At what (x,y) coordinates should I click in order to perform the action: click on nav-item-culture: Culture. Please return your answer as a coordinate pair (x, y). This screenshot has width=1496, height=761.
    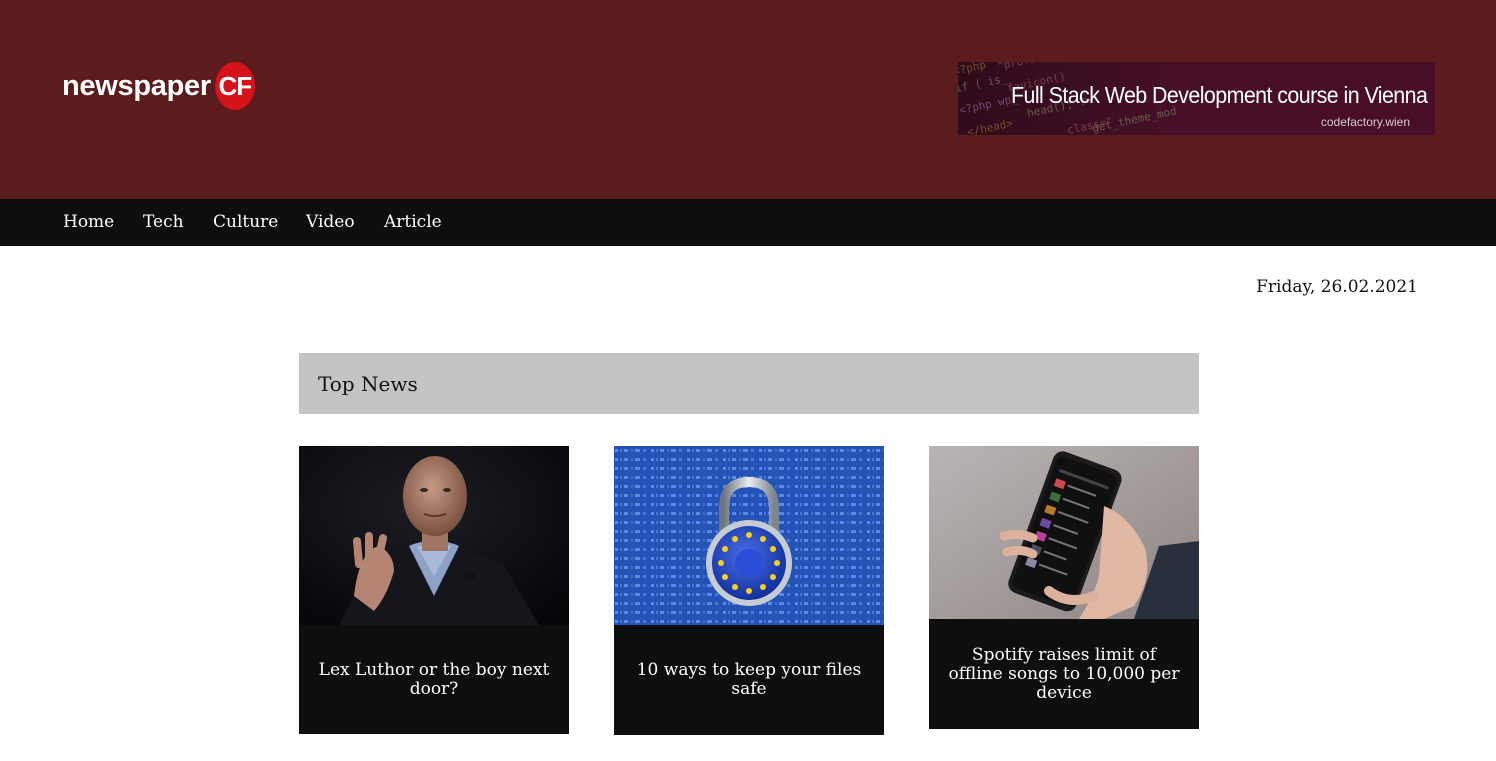
    Looking at the image, I should click on (245, 222).